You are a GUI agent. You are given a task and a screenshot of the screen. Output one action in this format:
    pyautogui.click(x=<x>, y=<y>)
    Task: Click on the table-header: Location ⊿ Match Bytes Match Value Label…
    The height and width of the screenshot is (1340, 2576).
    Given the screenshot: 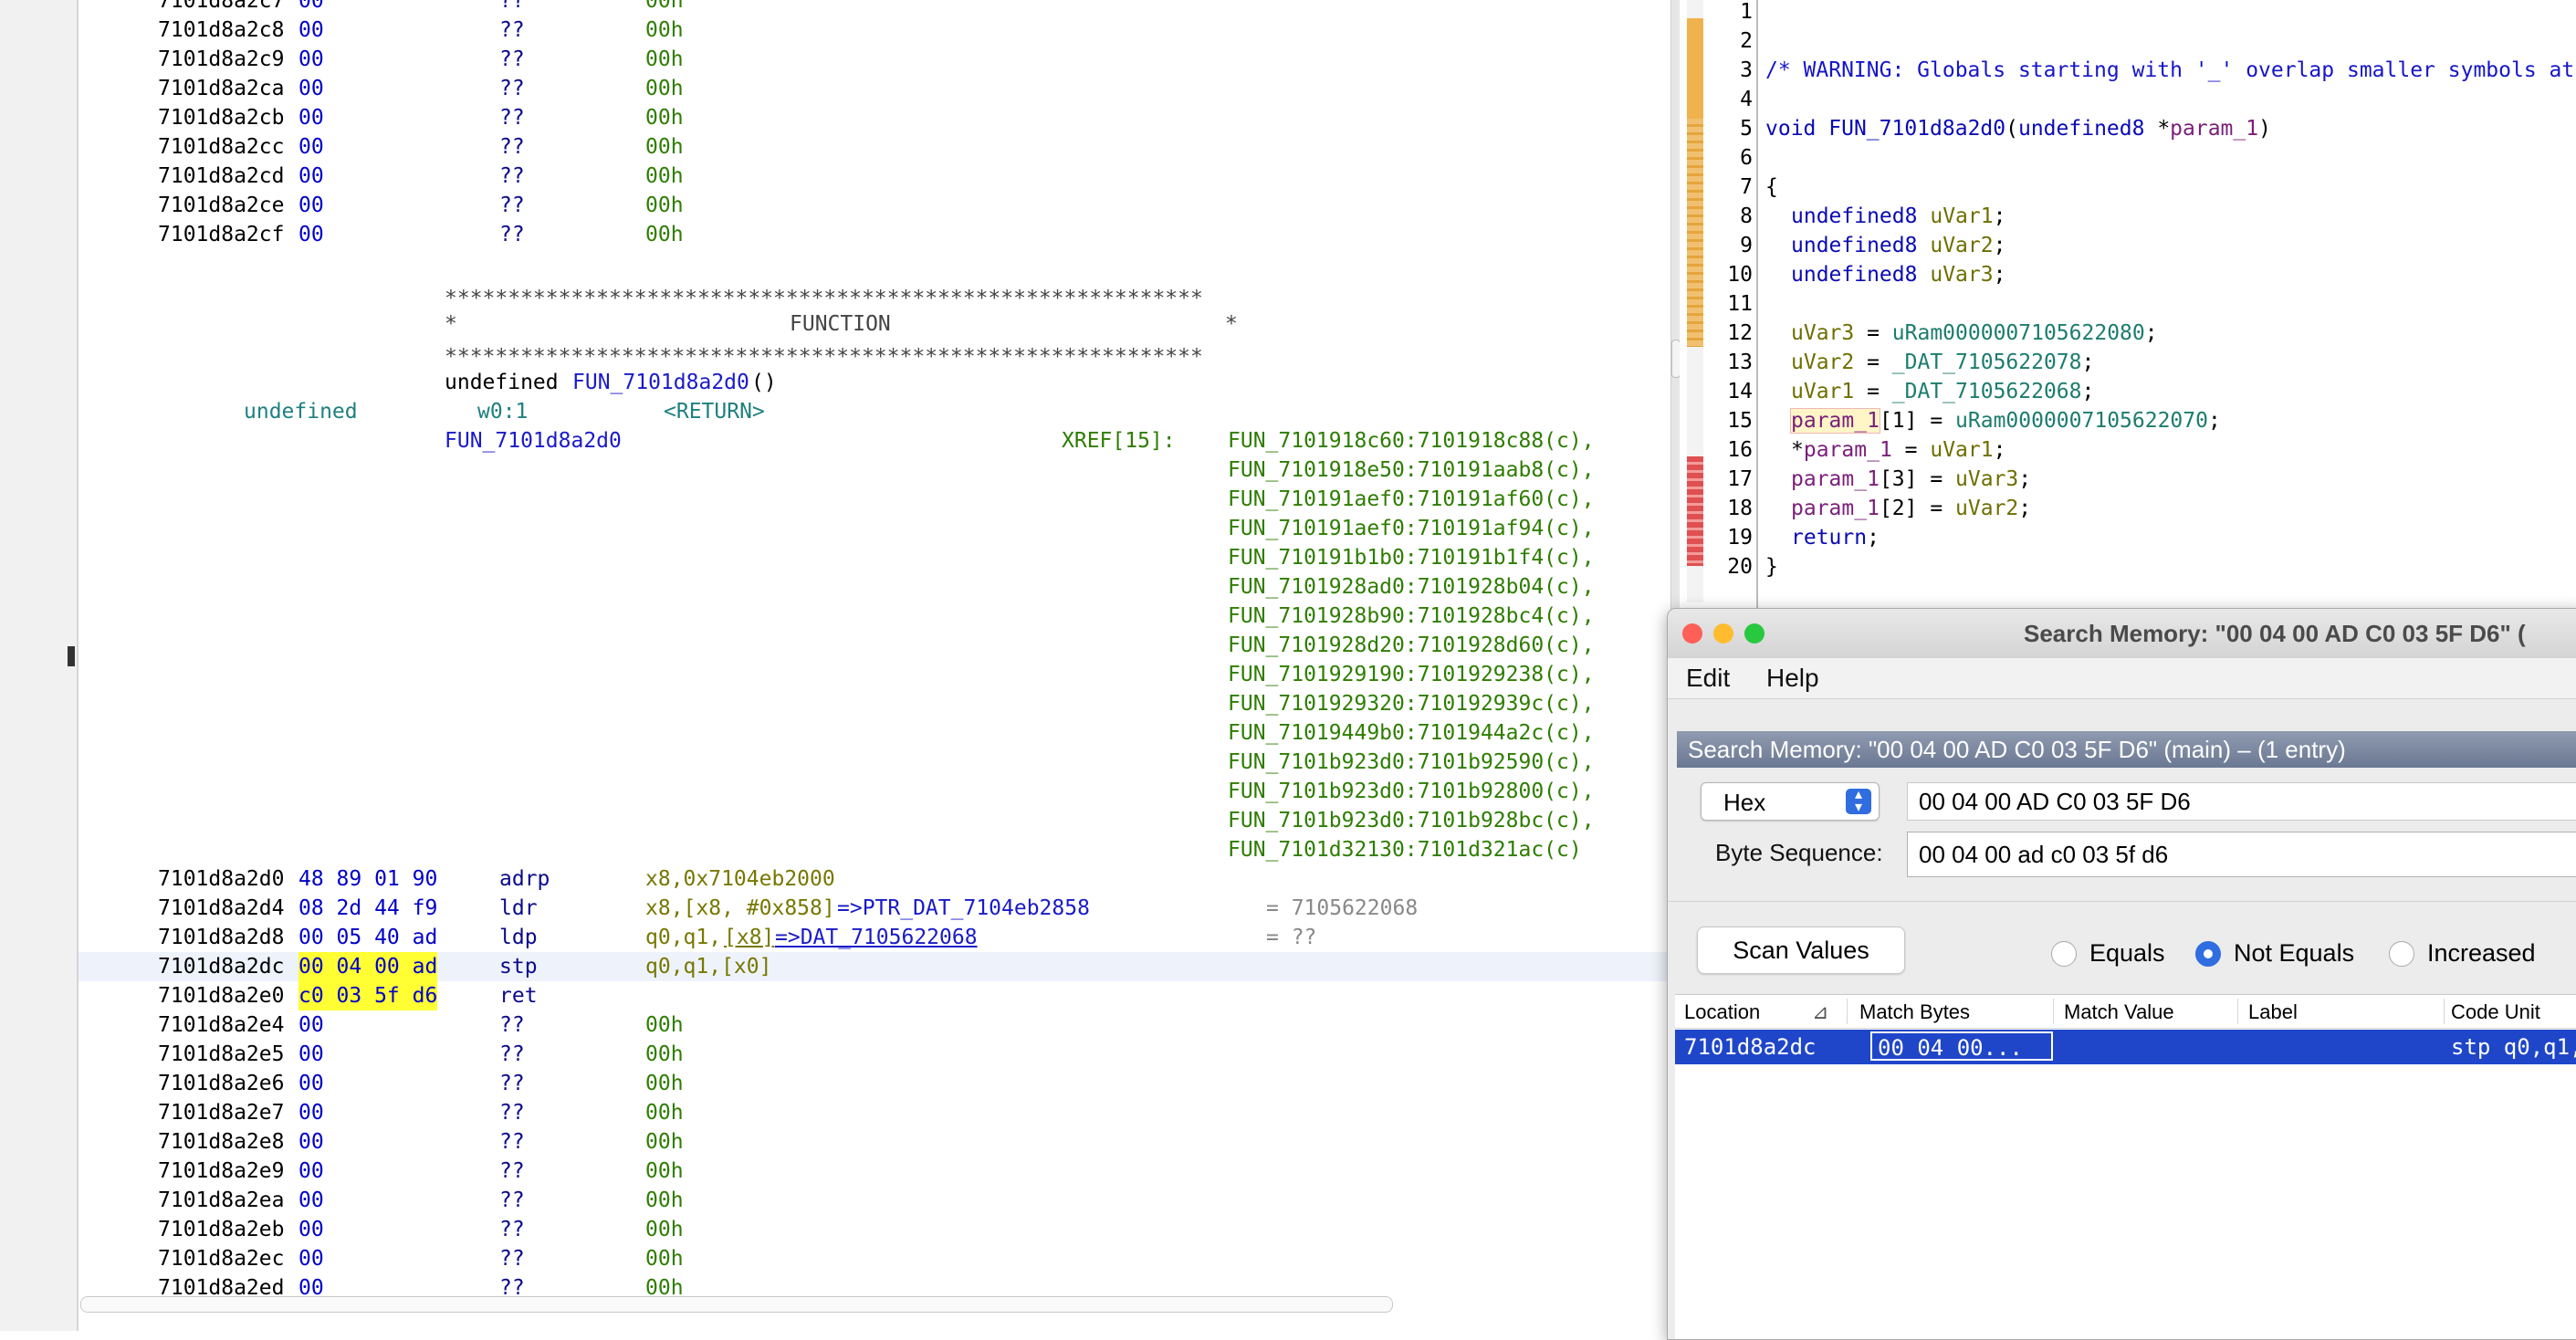 What is the action you would take?
    pyautogui.click(x=2126, y=1012)
    